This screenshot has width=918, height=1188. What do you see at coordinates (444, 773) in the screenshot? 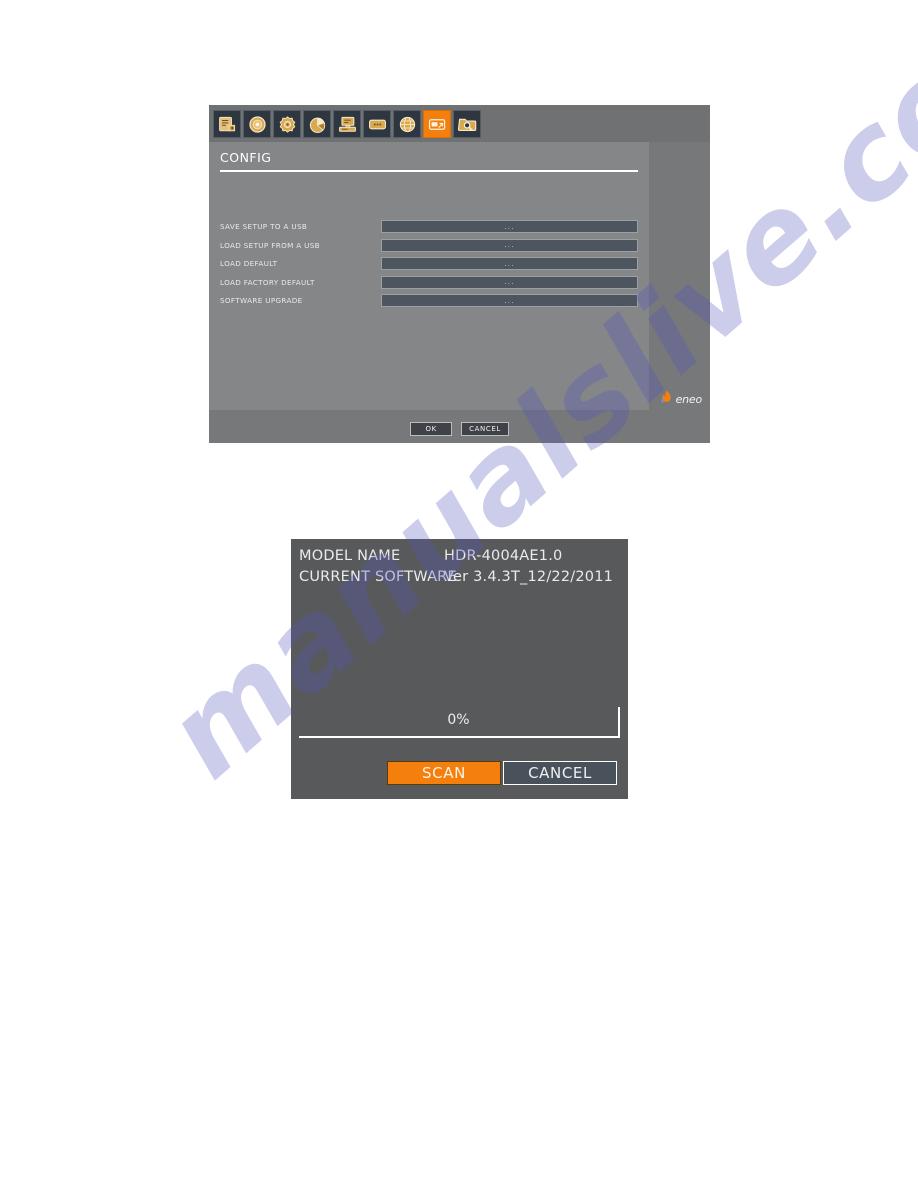
I see `scan-button: SCAN` at bounding box center [444, 773].